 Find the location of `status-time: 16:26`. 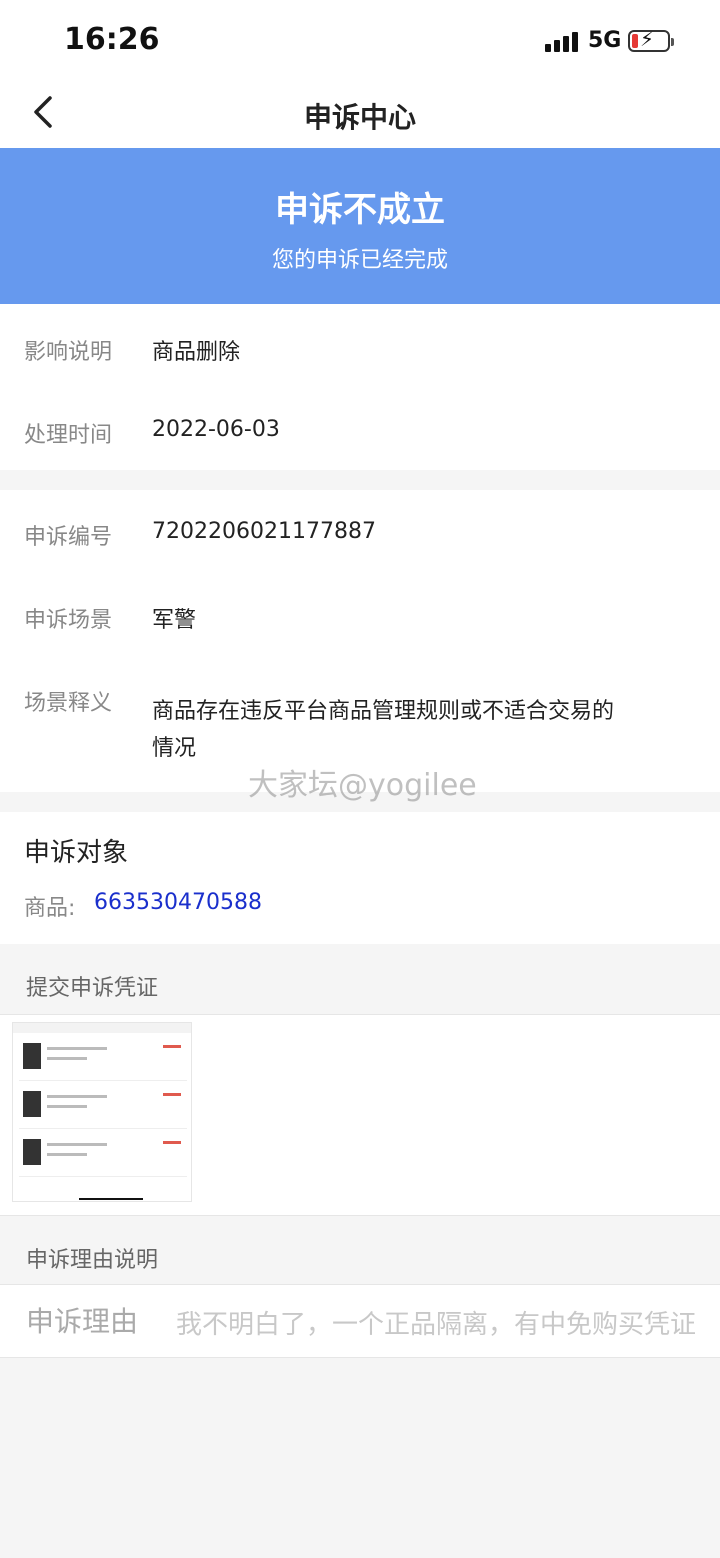

status-time: 16:26 is located at coordinates (112, 39).